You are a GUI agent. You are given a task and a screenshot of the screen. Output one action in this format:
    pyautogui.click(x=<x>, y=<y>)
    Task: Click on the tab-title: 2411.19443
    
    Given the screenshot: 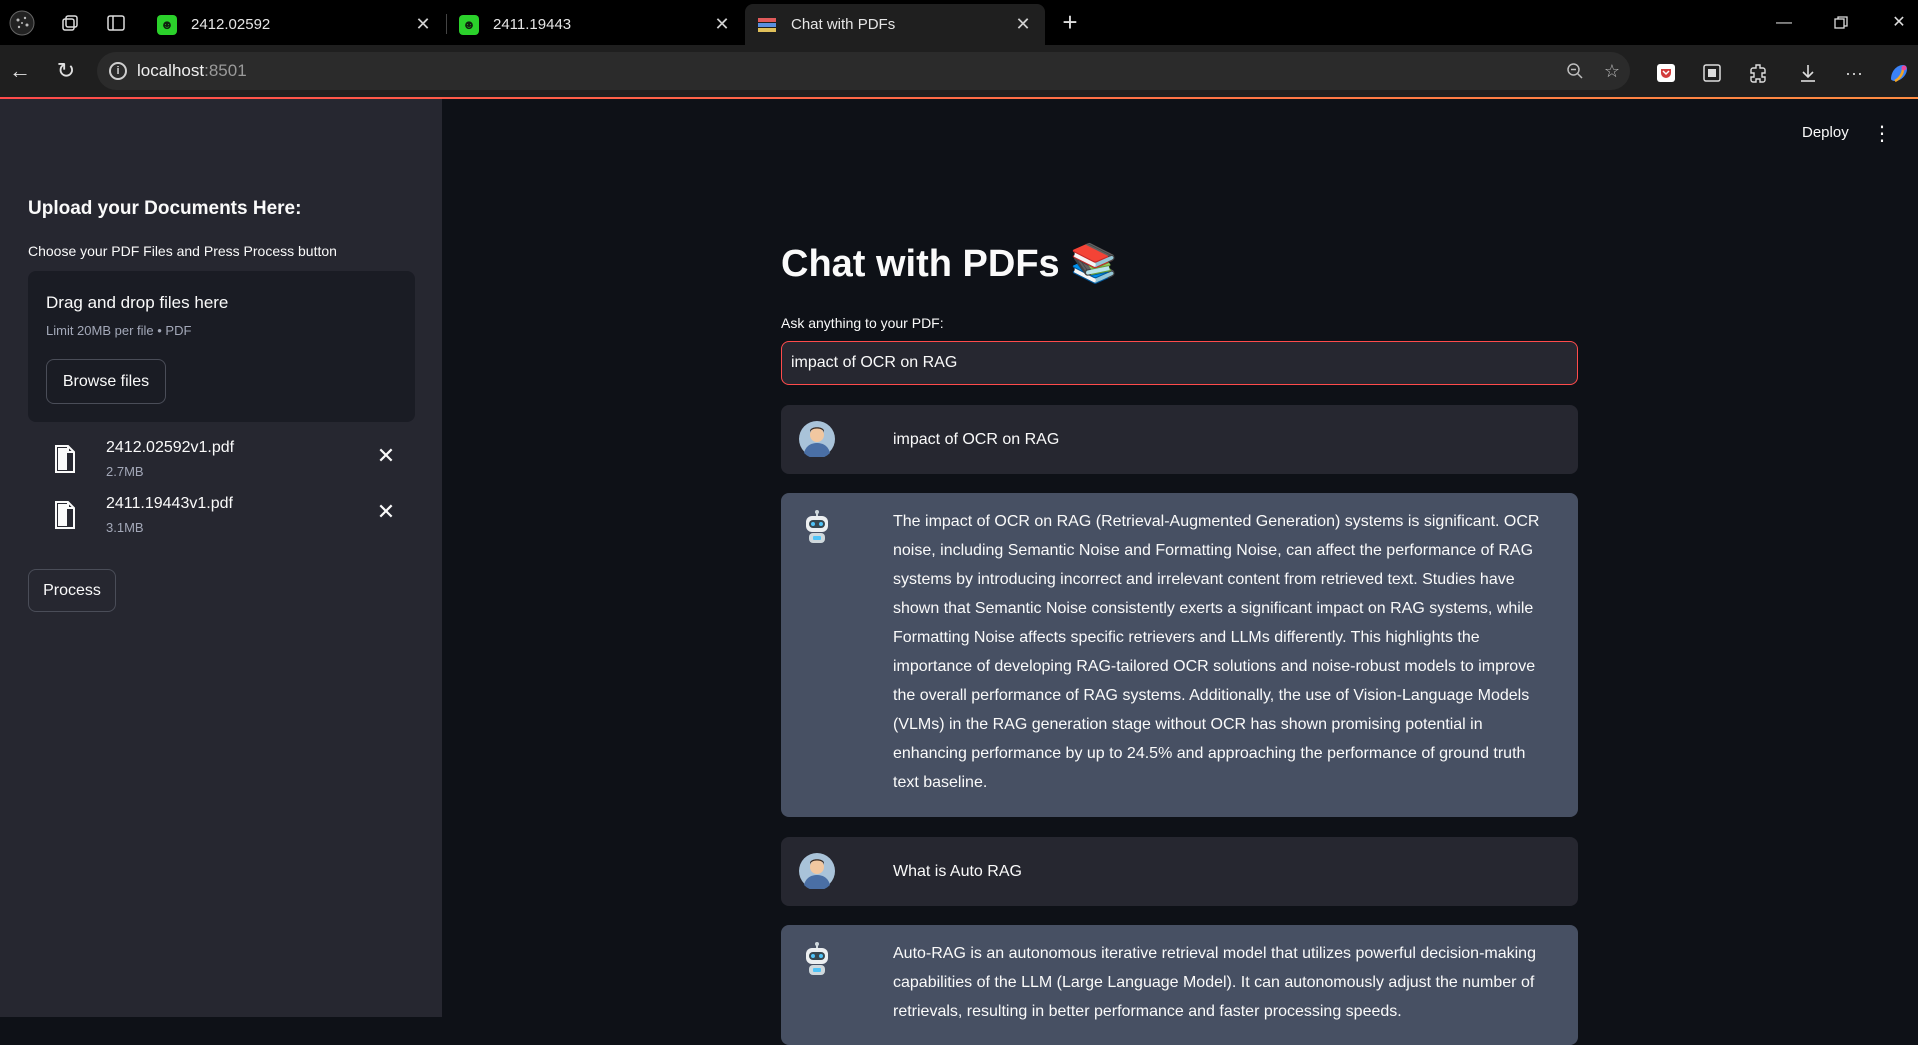 What is the action you would take?
    pyautogui.click(x=532, y=24)
    